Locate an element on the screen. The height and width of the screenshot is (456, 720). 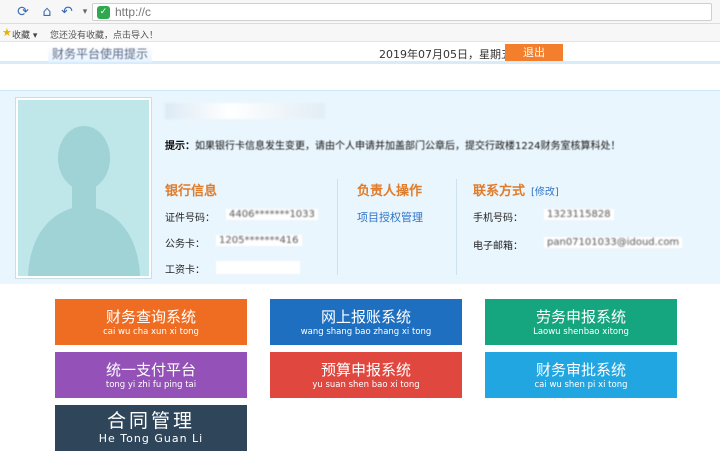
tile-contract-management: 合同管理 He Tong Guan Li is located at coordinates (151, 428).